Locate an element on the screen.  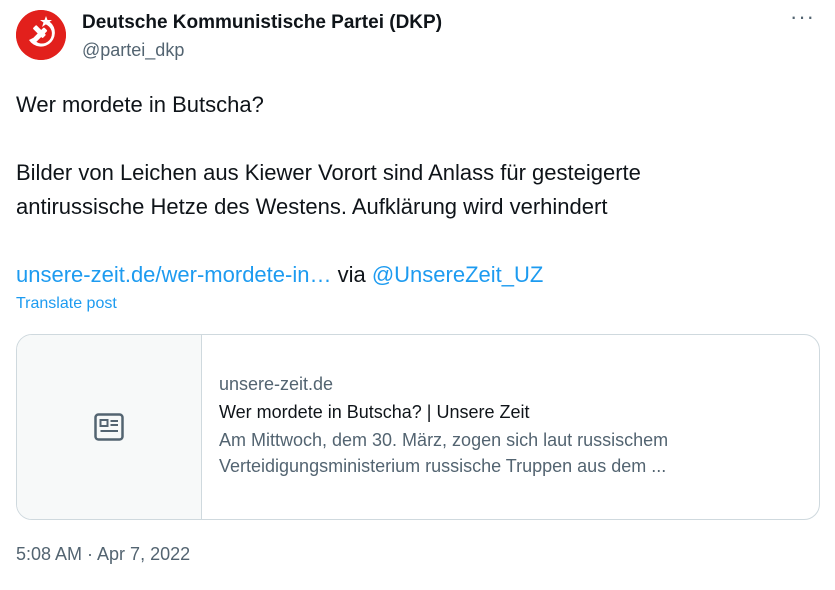
avatar is located at coordinates (41, 35).